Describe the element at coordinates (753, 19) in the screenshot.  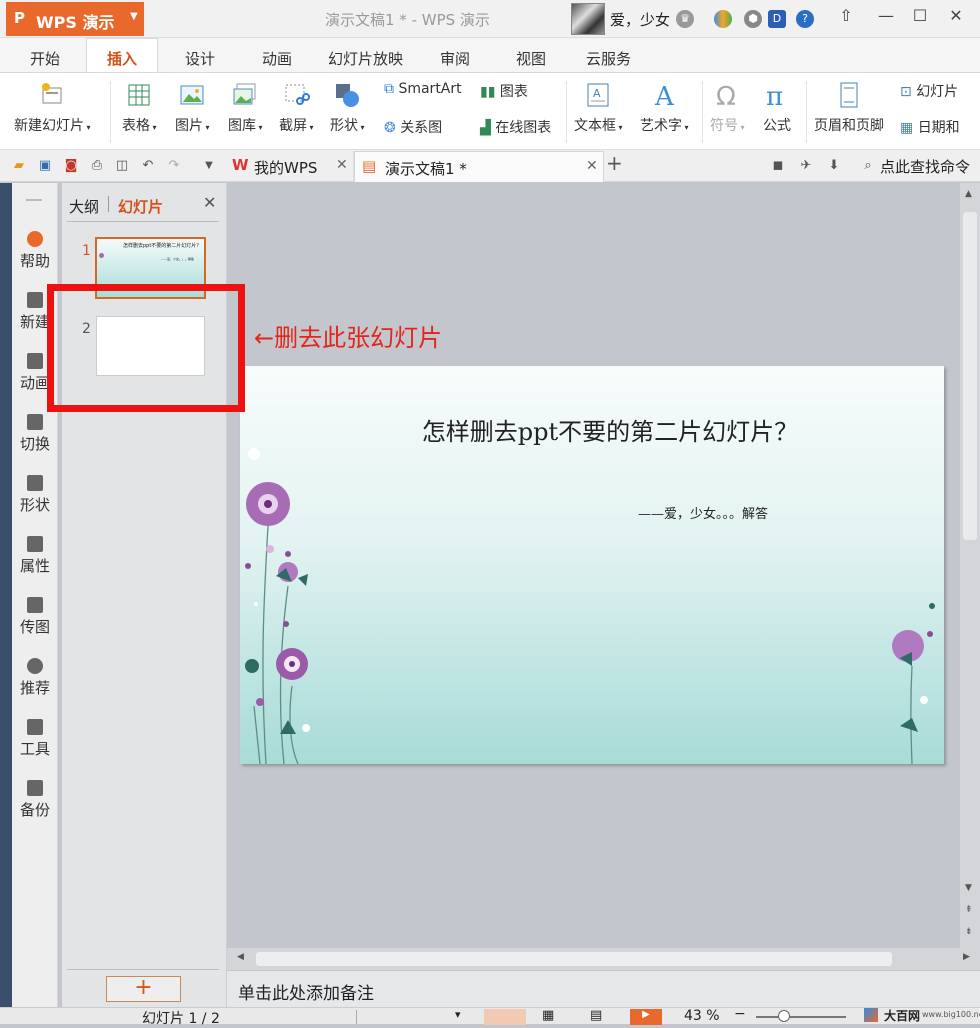
I see `settings-icon: ⬢` at that location.